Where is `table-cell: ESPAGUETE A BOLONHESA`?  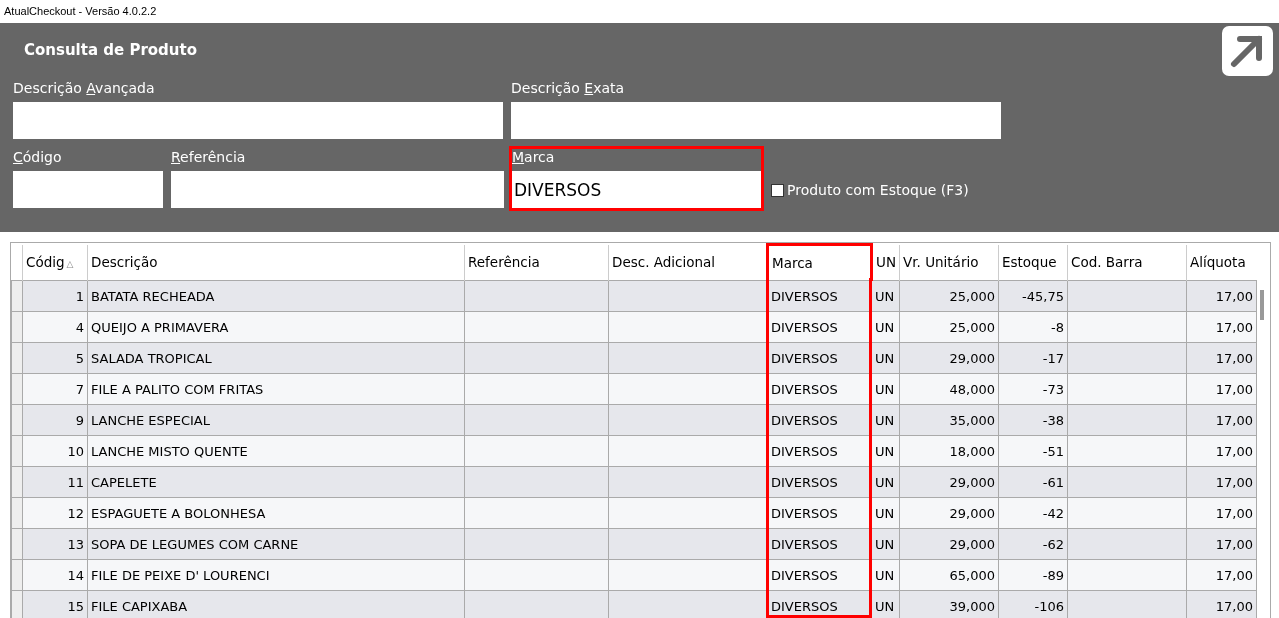 table-cell: ESPAGUETE A BOLONHESA is located at coordinates (276, 513).